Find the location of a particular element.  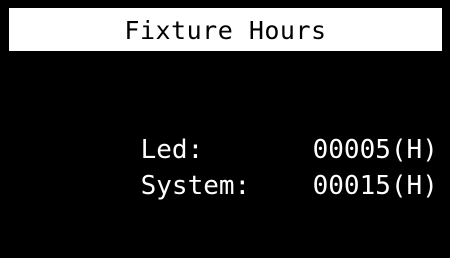

system-hours-label: System: is located at coordinates (195, 186).